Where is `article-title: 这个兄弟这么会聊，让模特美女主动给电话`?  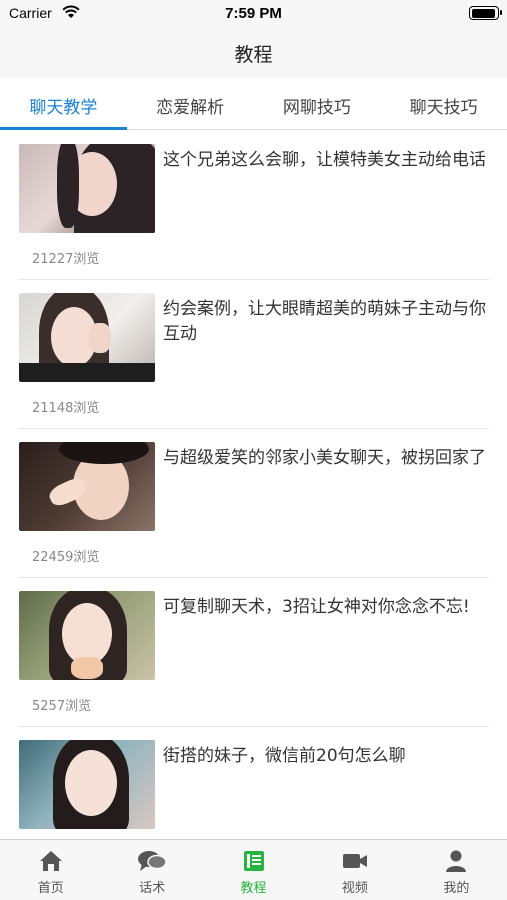
article-title: 这个兄弟这么会聊，让模特美女主动给电话 is located at coordinates (324, 160).